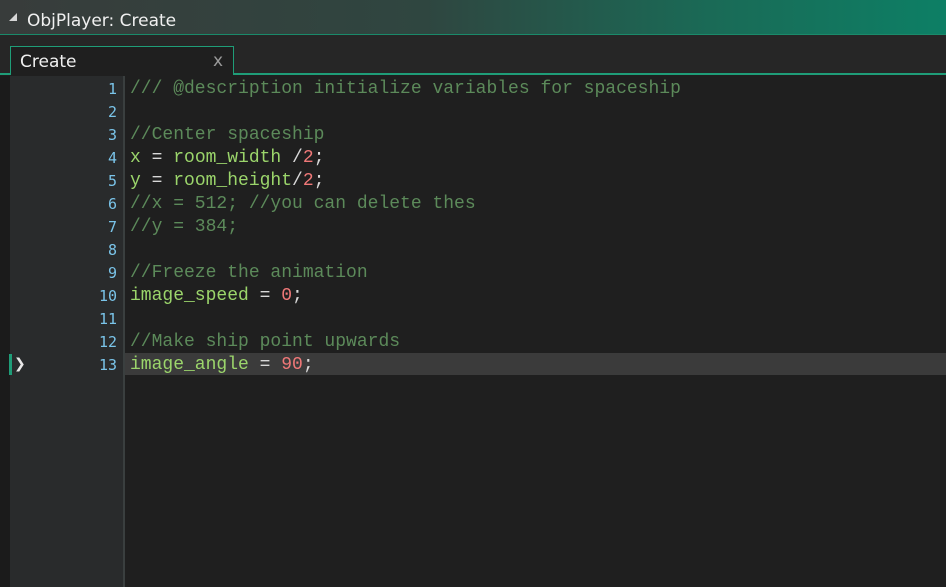 The height and width of the screenshot is (587, 946). What do you see at coordinates (112, 250) in the screenshot?
I see `line-number: 8` at bounding box center [112, 250].